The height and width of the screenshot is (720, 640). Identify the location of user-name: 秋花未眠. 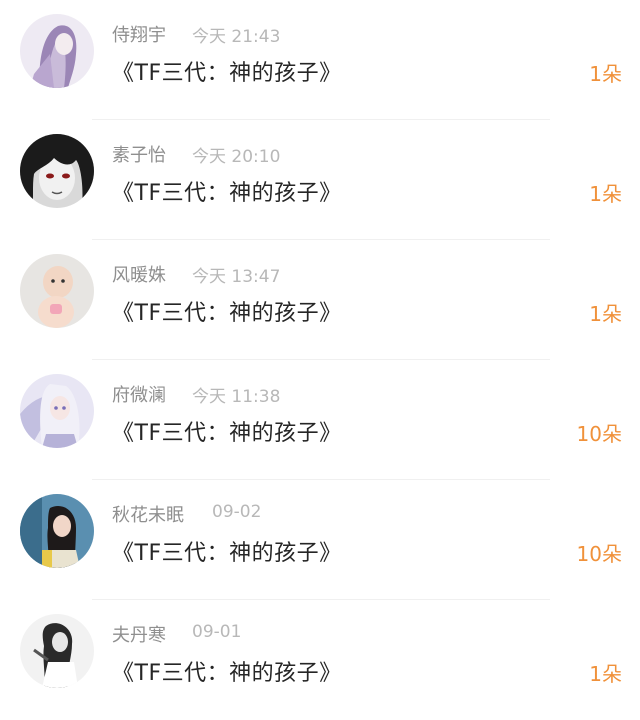
(148, 515).